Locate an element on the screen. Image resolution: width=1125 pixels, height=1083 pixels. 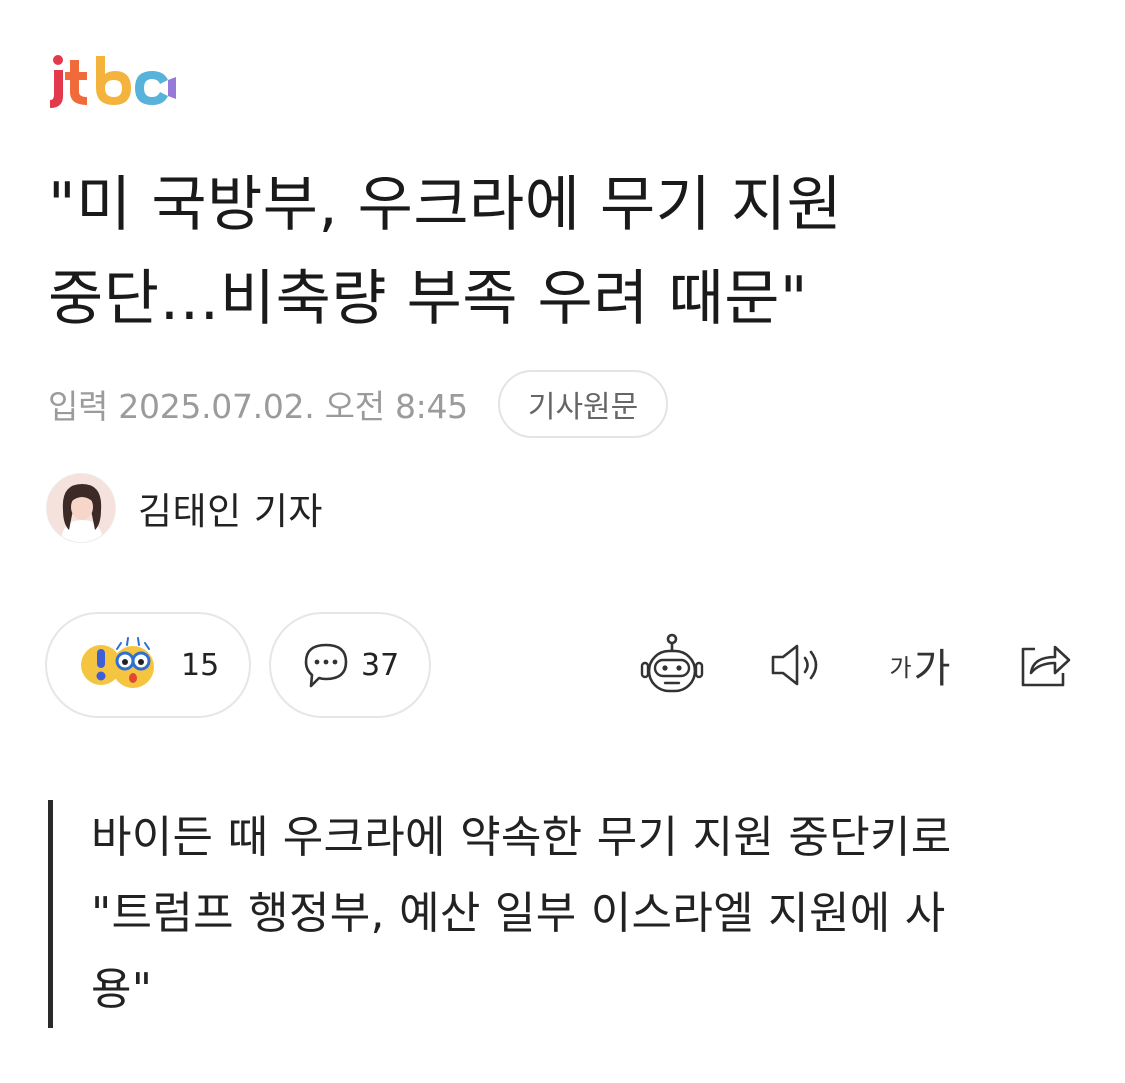
title-line-1: "미 국방부, 우크라에 무기 지원 is located at coordinates (445, 205).